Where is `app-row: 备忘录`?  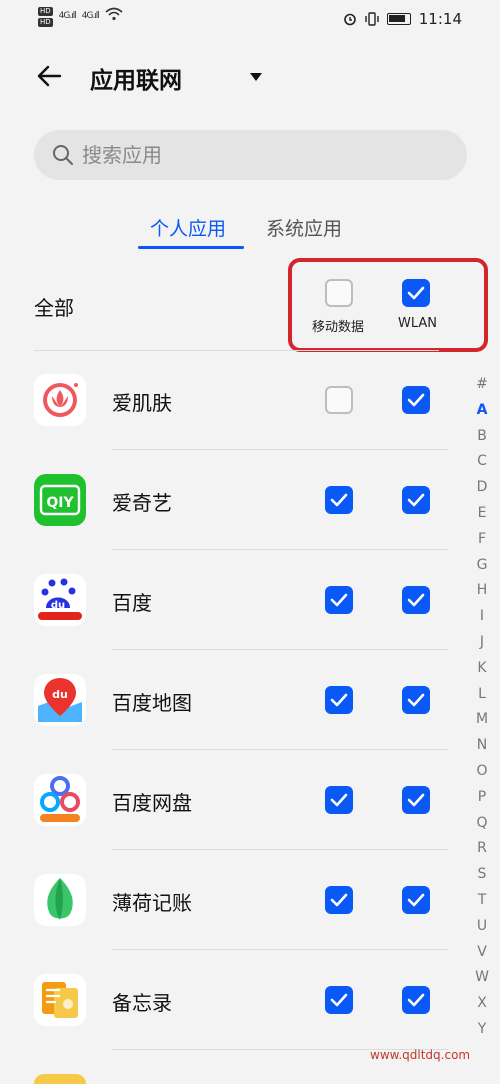 app-row: 备忘录 is located at coordinates (230, 1000).